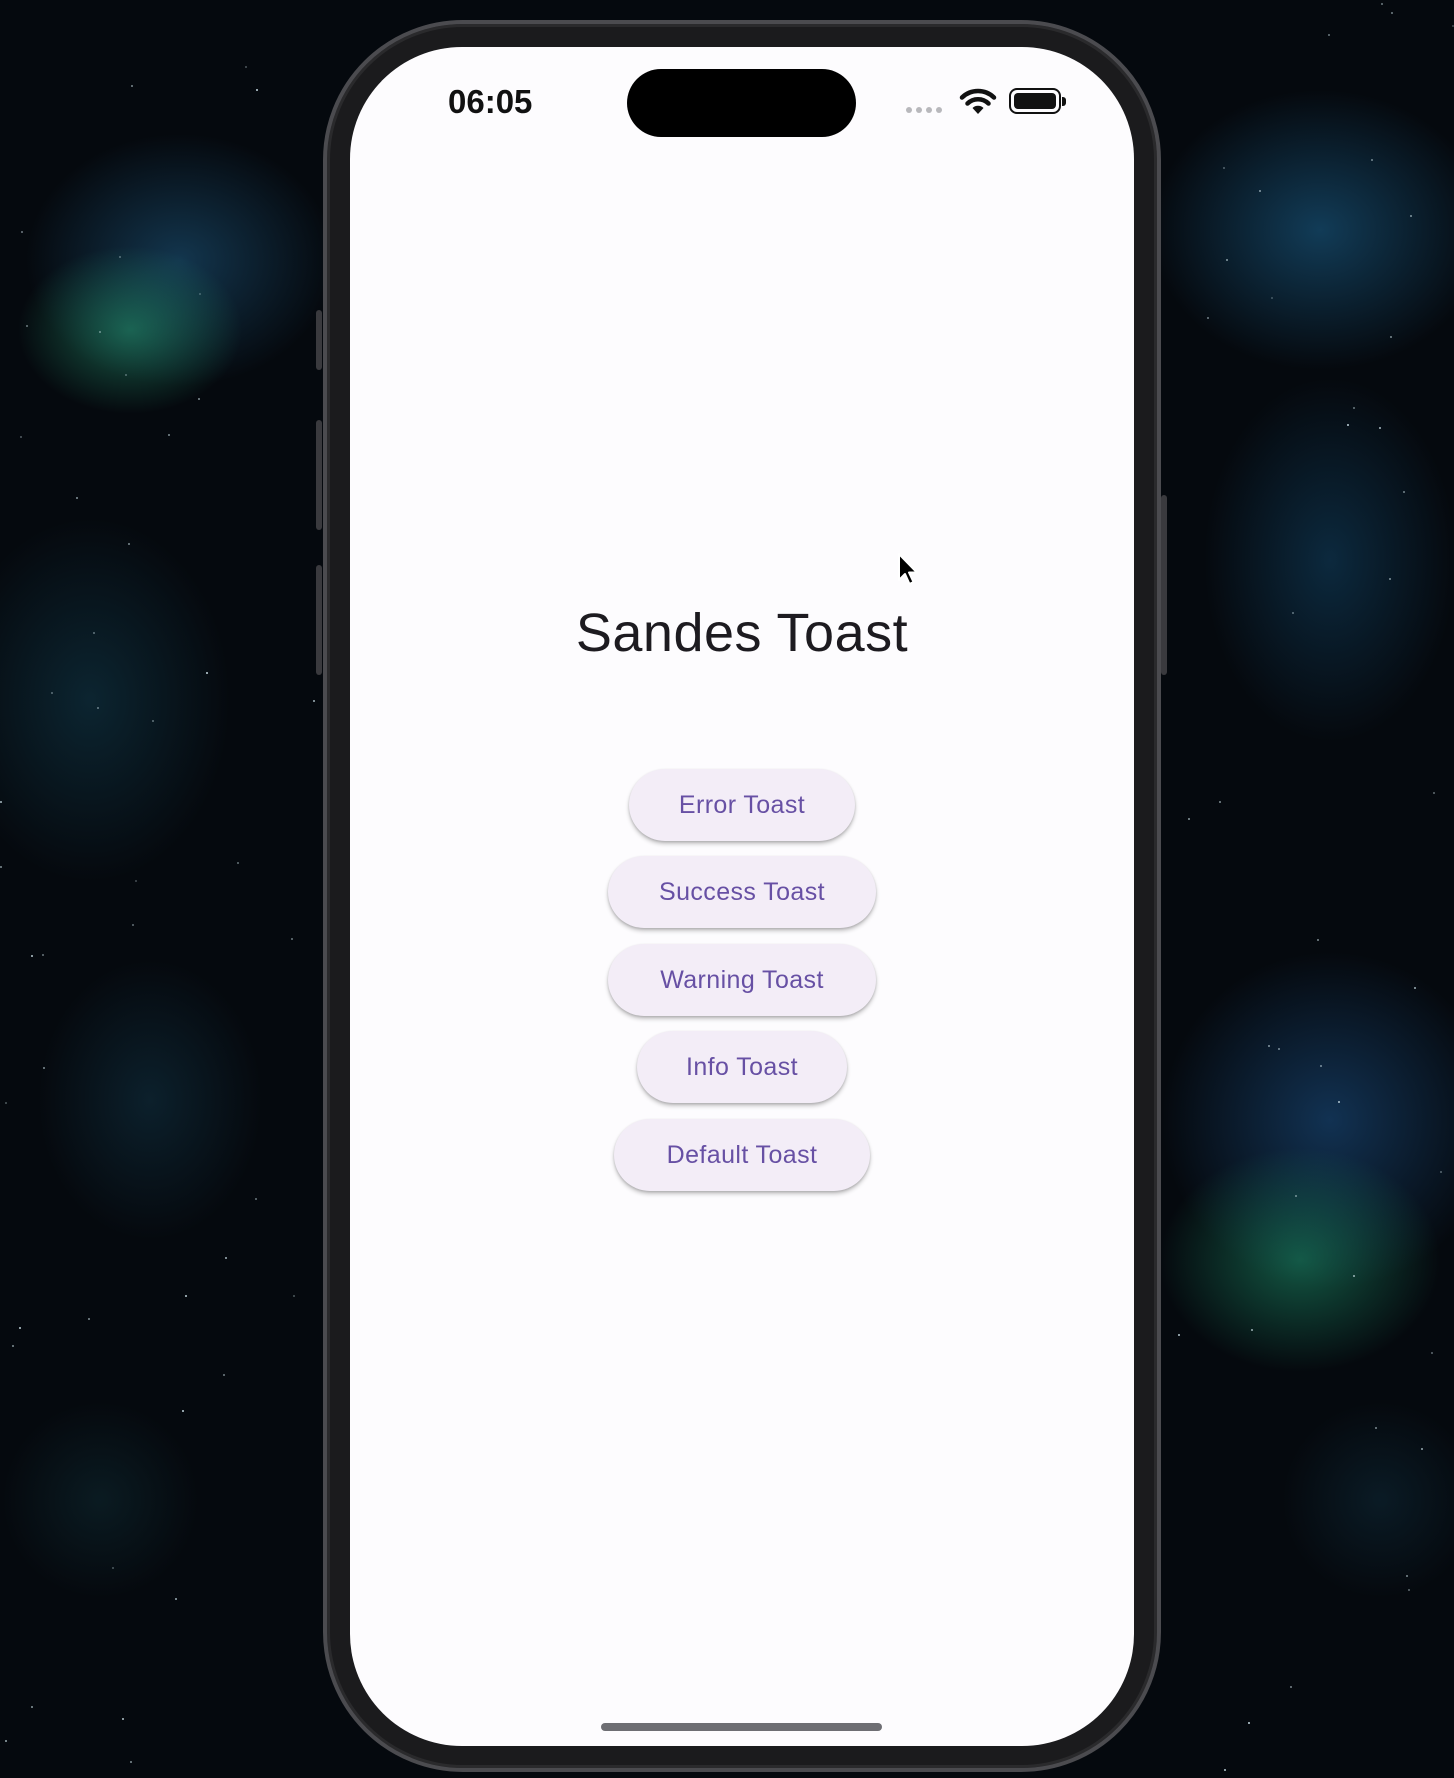  What do you see at coordinates (741, 1727) in the screenshot?
I see `home-indicator` at bounding box center [741, 1727].